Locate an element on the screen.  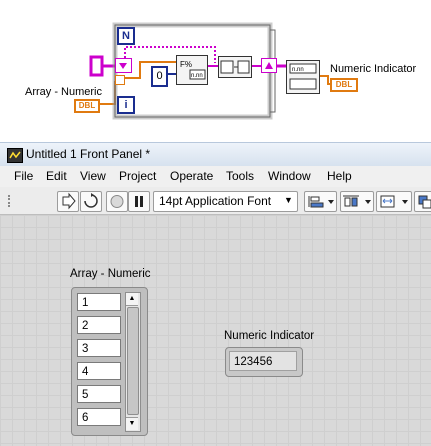
array-terminal: DBL is located at coordinates (87, 106).